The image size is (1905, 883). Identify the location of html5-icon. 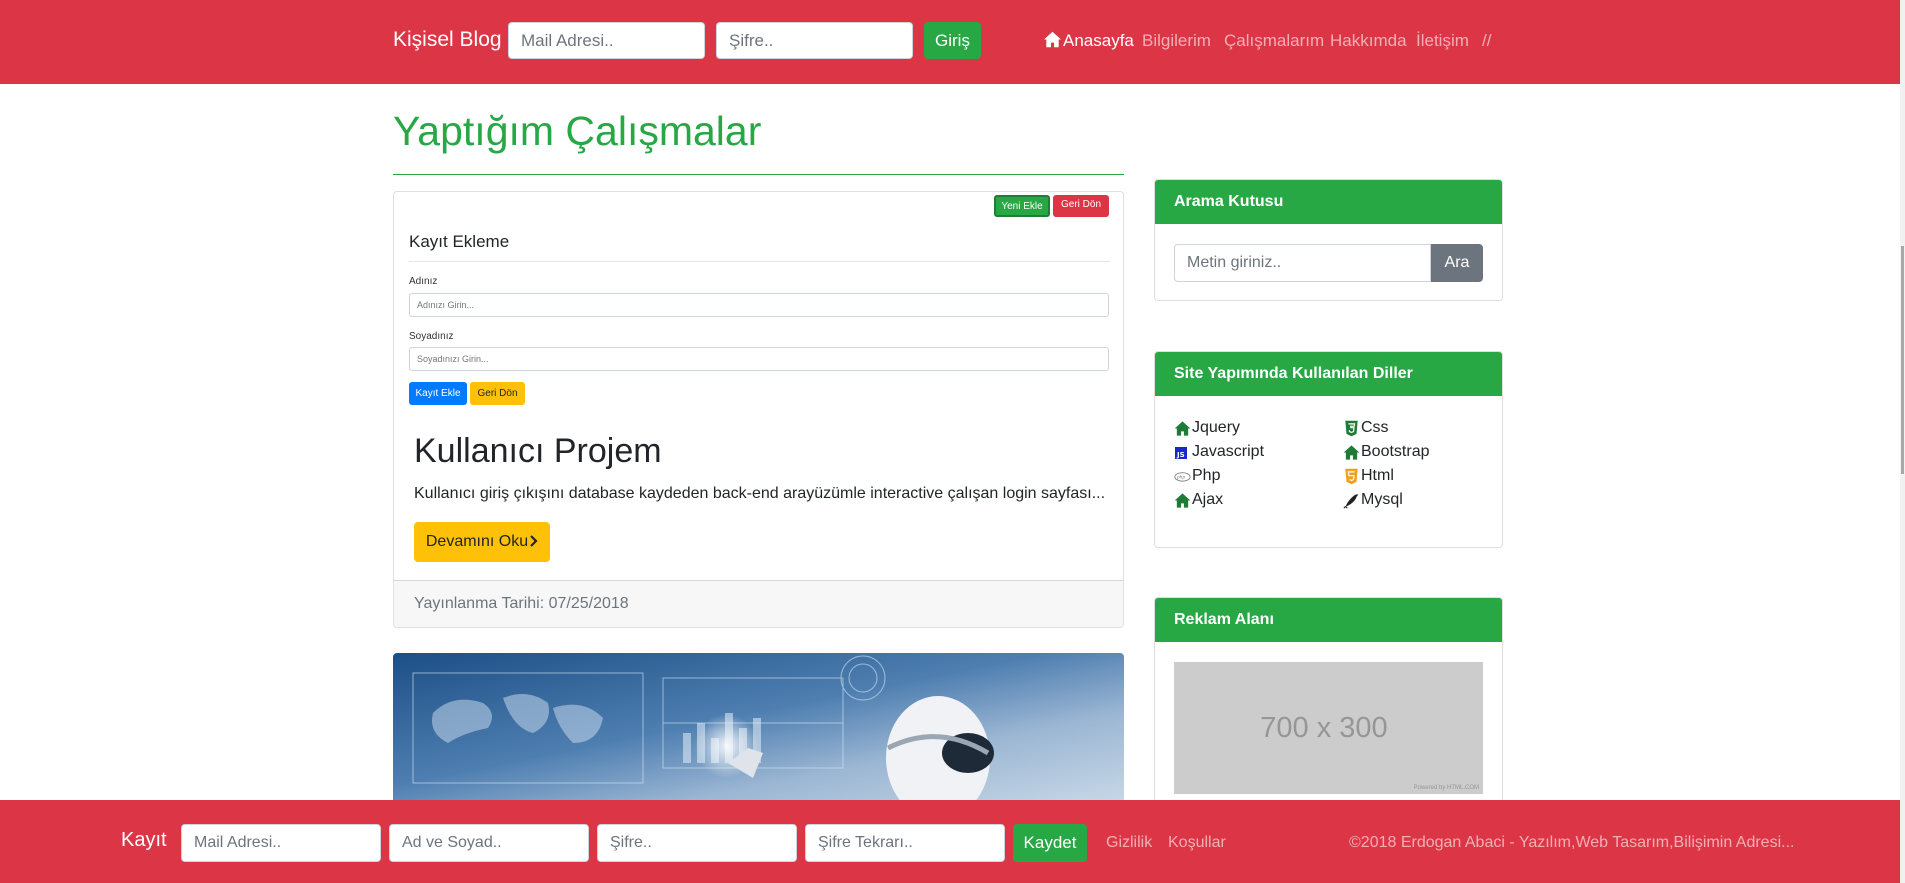
(1351, 476).